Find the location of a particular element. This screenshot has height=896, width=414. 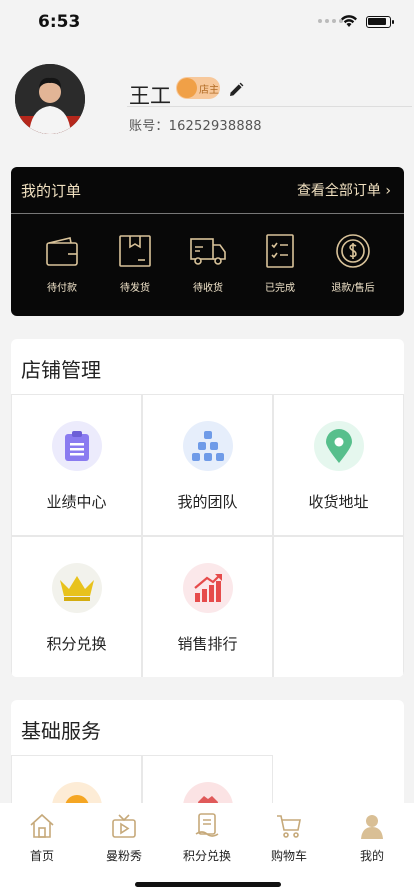

tab-label: 首页 is located at coordinates (41, 856).